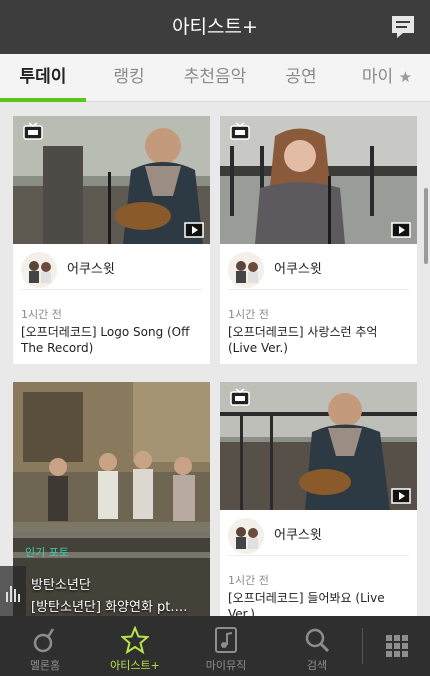 The image size is (430, 676). I want to click on nav-my-music: 마이뮤직, so click(226, 646).